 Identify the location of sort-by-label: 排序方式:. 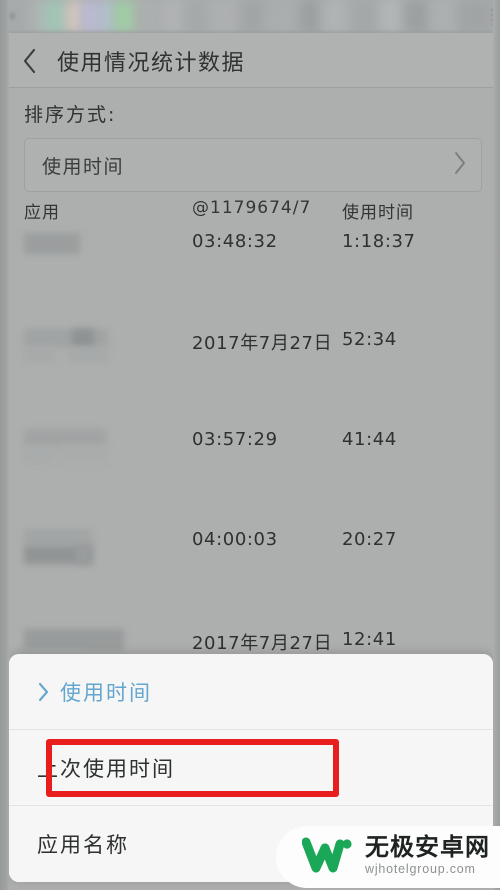
(70, 115).